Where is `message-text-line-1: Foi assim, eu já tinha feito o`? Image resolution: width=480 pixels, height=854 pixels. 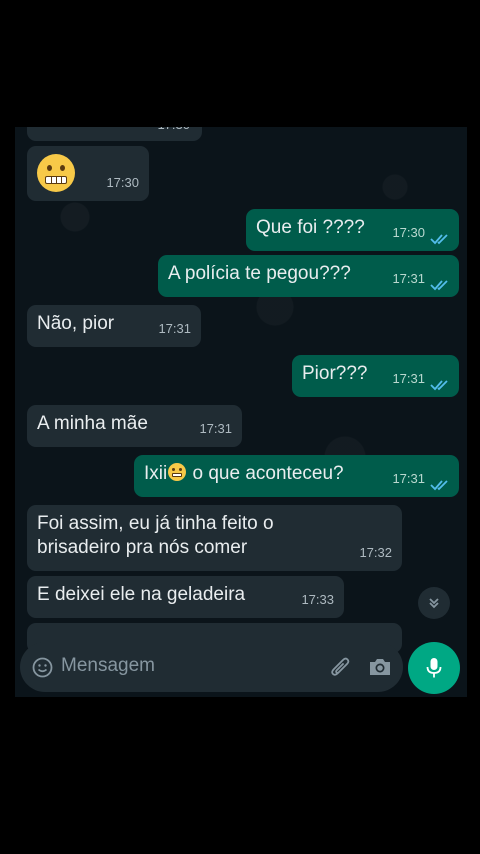 message-text-line-1: Foi assim, eu já tinha feito o is located at coordinates (155, 523).